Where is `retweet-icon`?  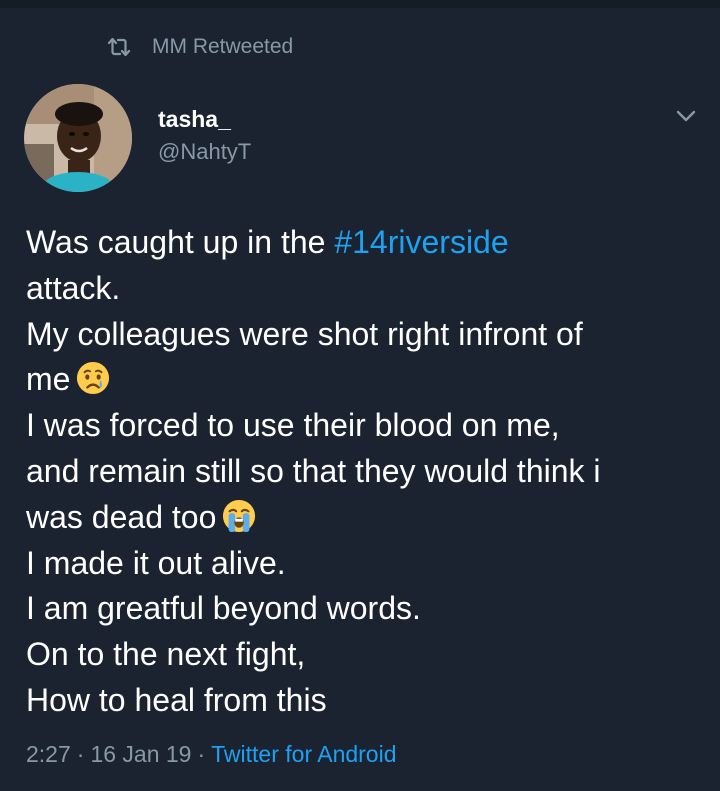 retweet-icon is located at coordinates (119, 47).